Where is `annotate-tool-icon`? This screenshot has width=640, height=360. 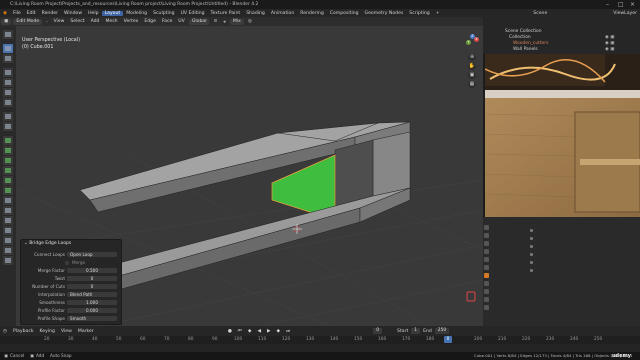 annotate-tool-icon is located at coordinates (8, 116).